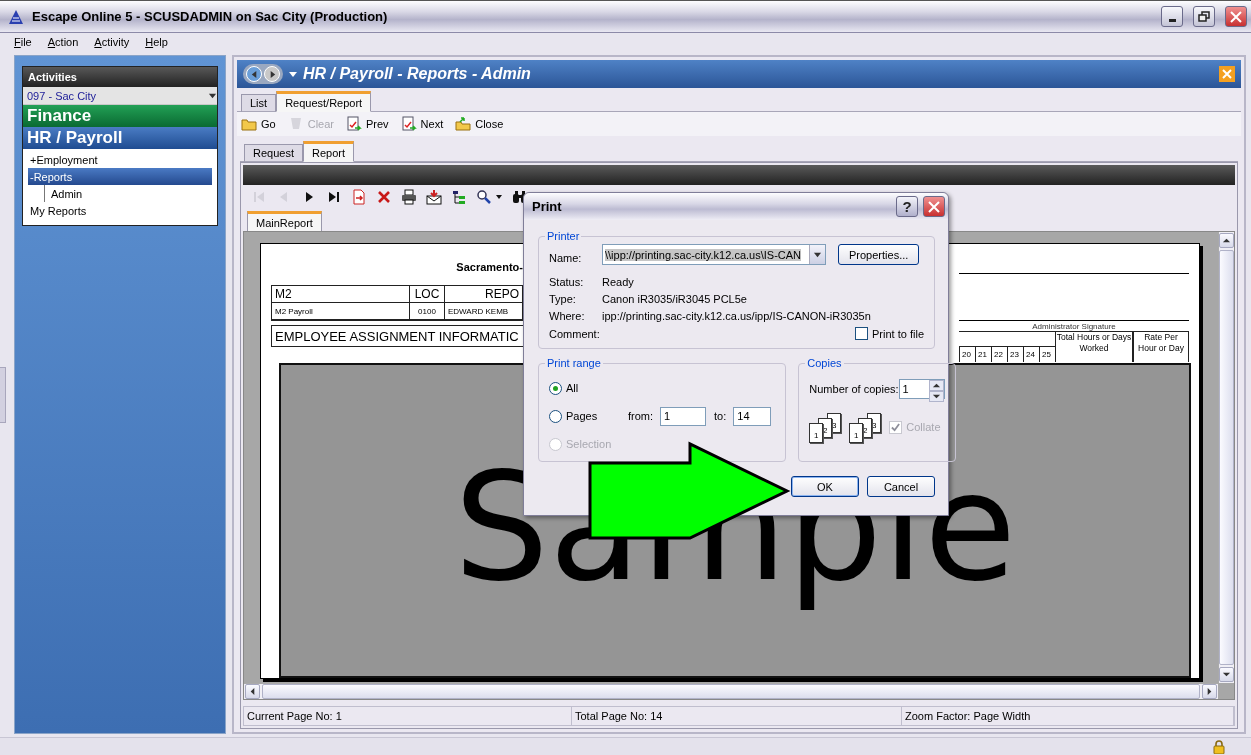 The height and width of the screenshot is (755, 1251). I want to click on last-page-icon, so click(334, 197).